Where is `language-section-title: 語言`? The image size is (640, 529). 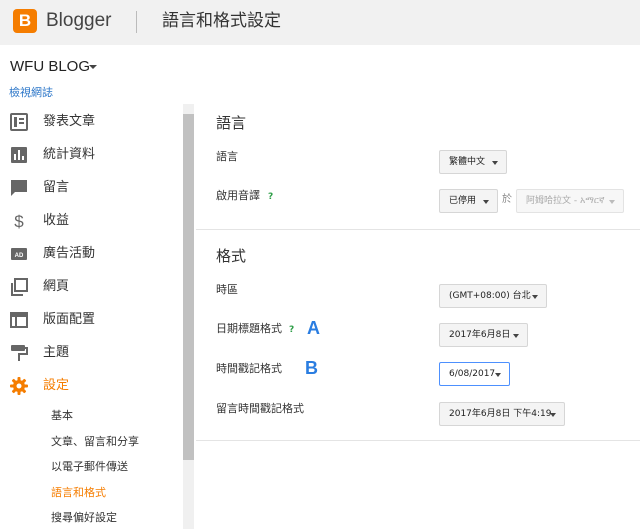 language-section-title: 語言 is located at coordinates (231, 123).